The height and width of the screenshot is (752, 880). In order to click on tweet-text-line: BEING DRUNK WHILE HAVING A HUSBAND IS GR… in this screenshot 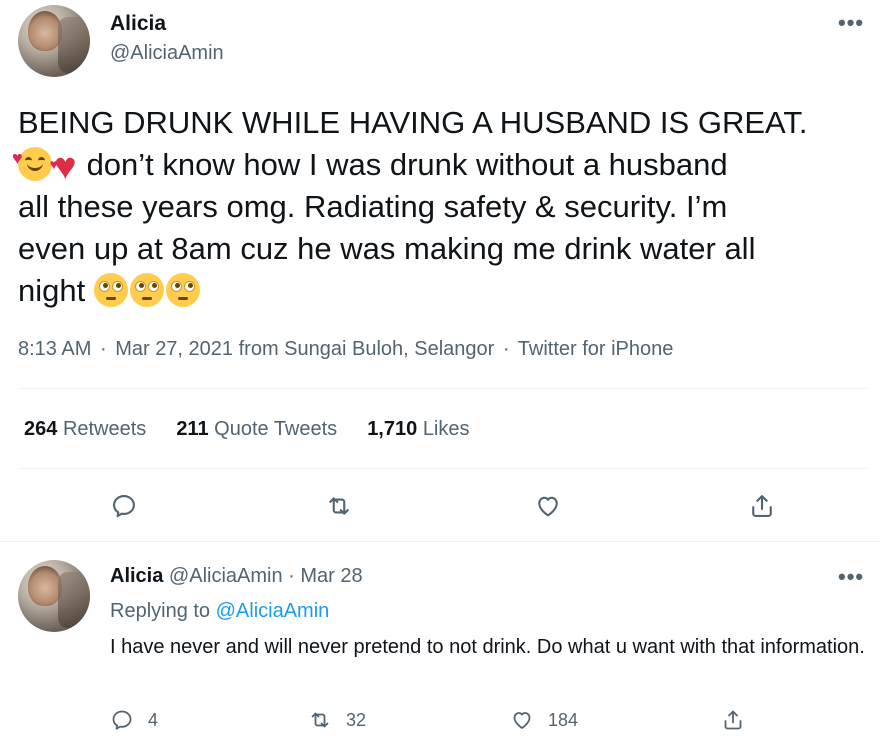, I will do `click(413, 122)`.